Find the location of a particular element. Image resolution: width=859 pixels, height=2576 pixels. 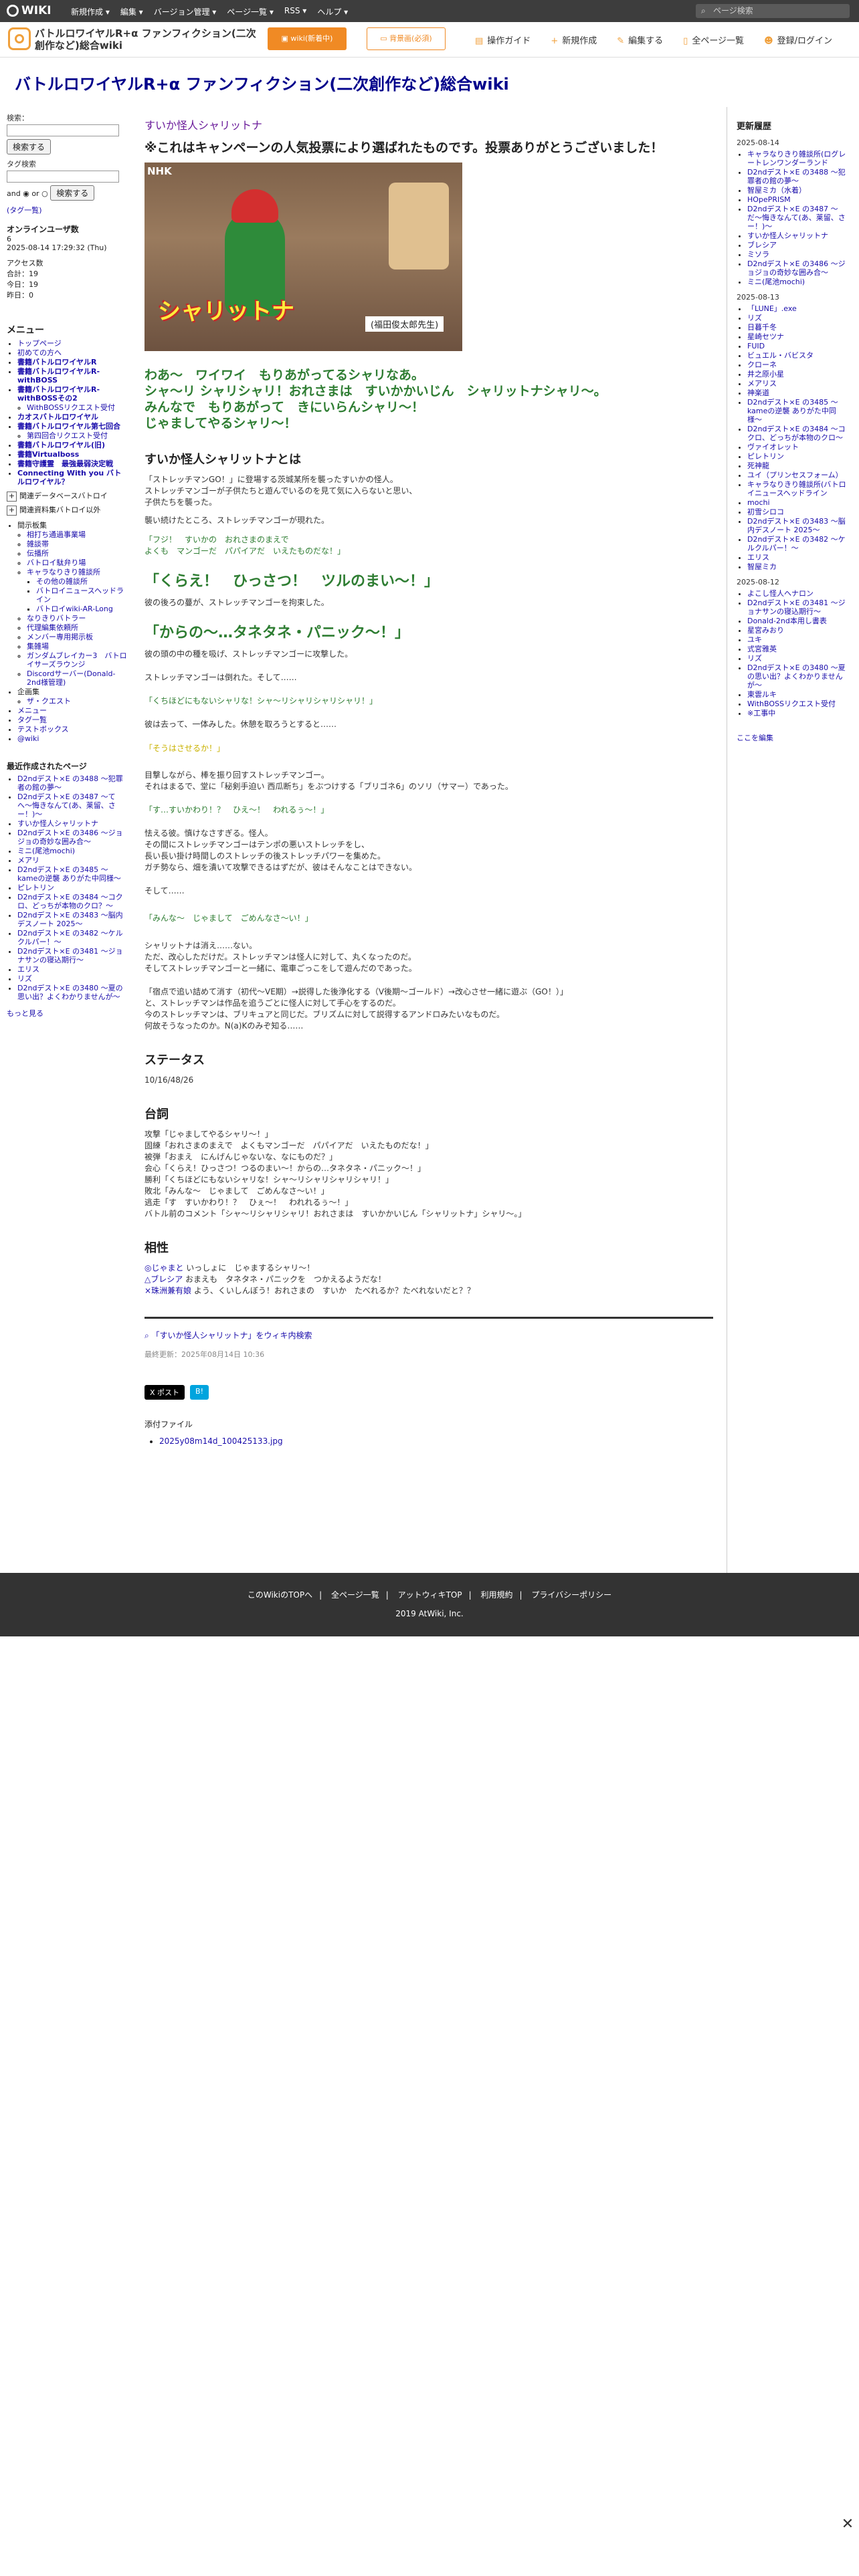

tree-item: テストボックス is located at coordinates (72, 729).